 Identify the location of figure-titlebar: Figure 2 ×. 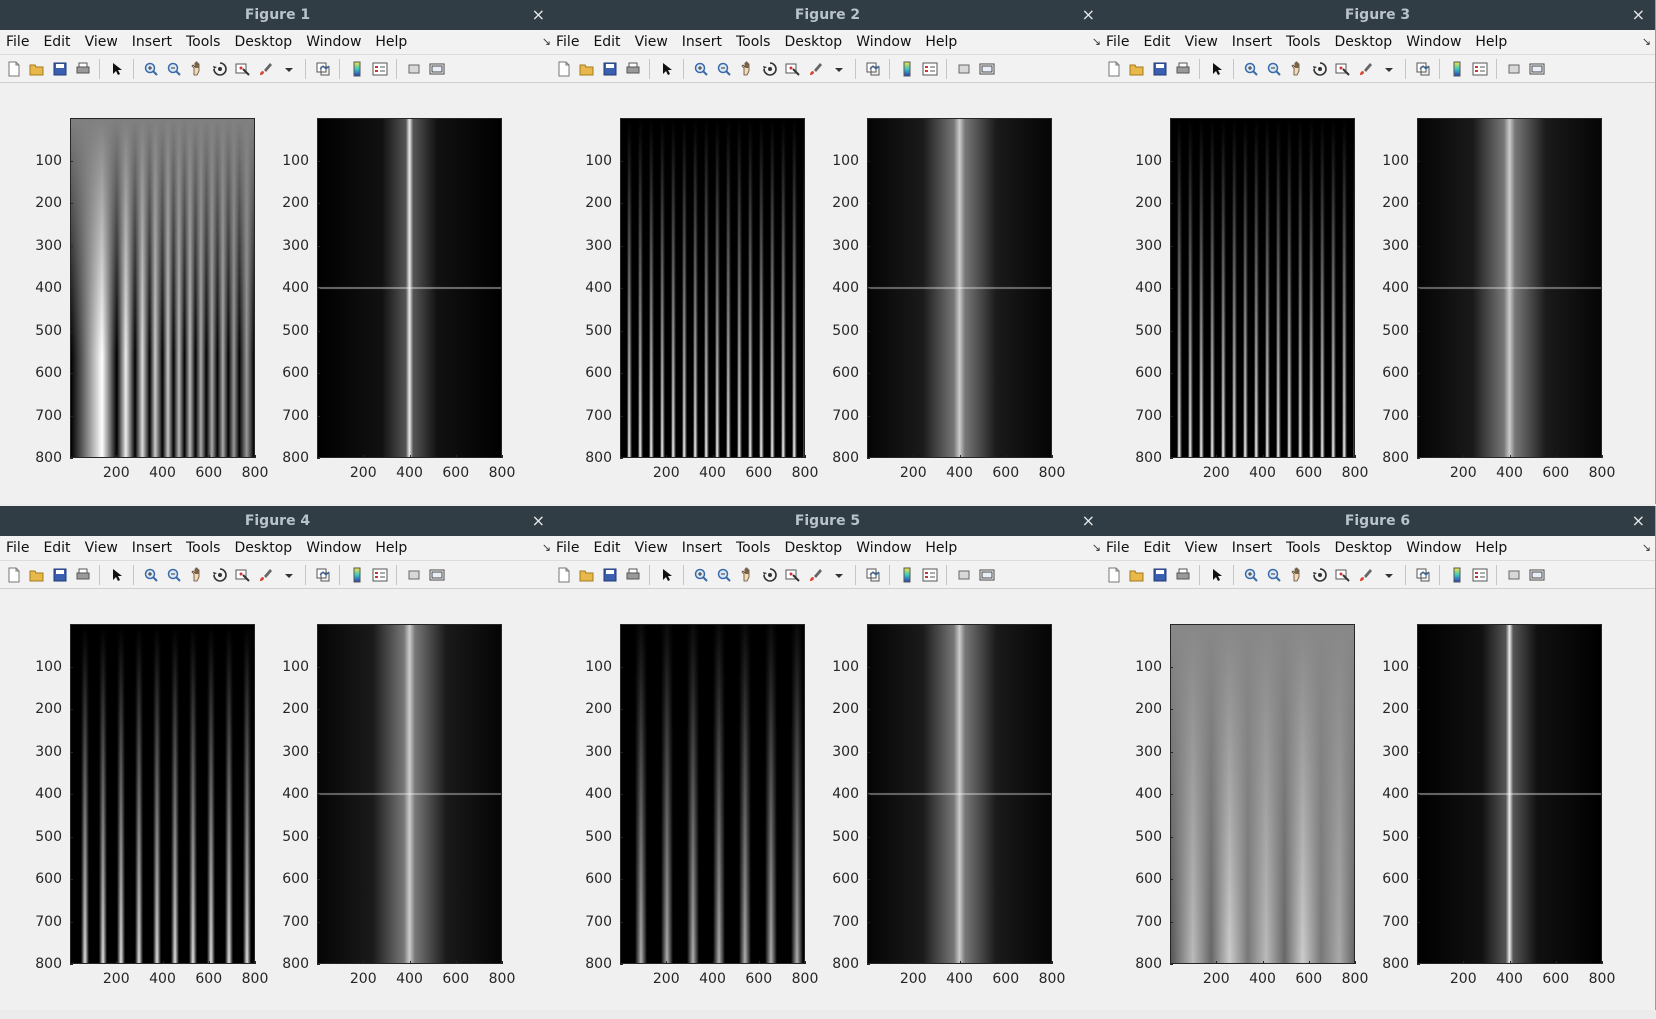
(827, 15).